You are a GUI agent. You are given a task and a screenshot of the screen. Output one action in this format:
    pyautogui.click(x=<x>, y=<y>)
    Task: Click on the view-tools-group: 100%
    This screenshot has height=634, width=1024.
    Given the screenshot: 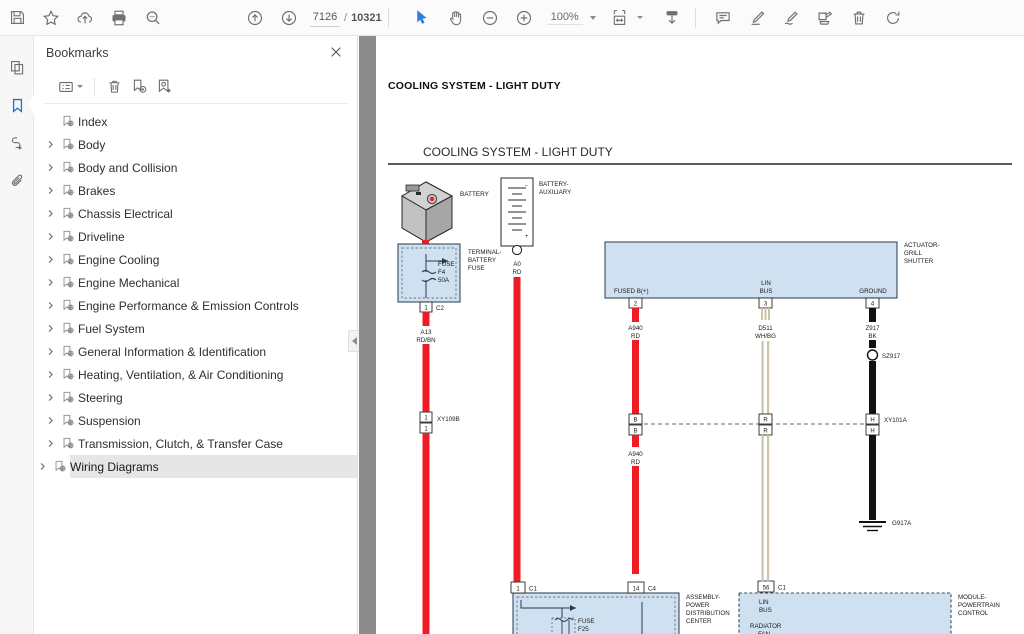 What is the action you would take?
    pyautogui.click(x=547, y=18)
    